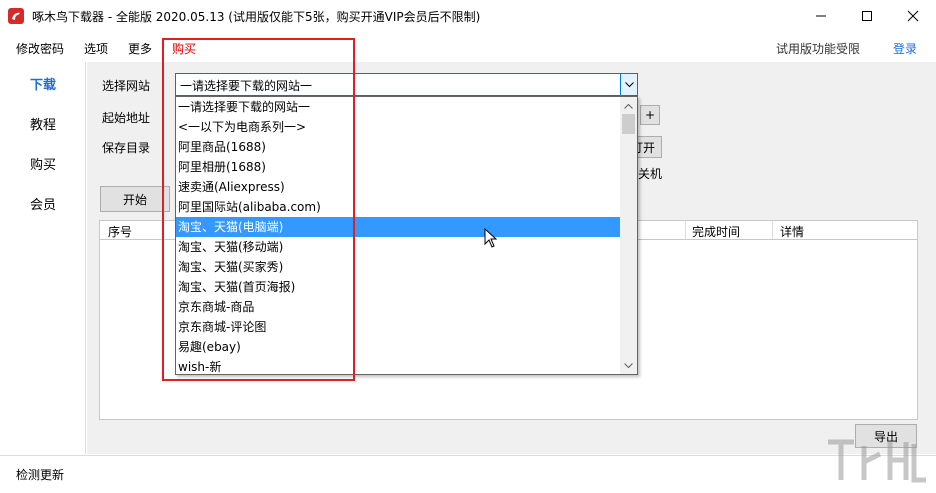  I want to click on nav-item-member: 会员, so click(43, 203).